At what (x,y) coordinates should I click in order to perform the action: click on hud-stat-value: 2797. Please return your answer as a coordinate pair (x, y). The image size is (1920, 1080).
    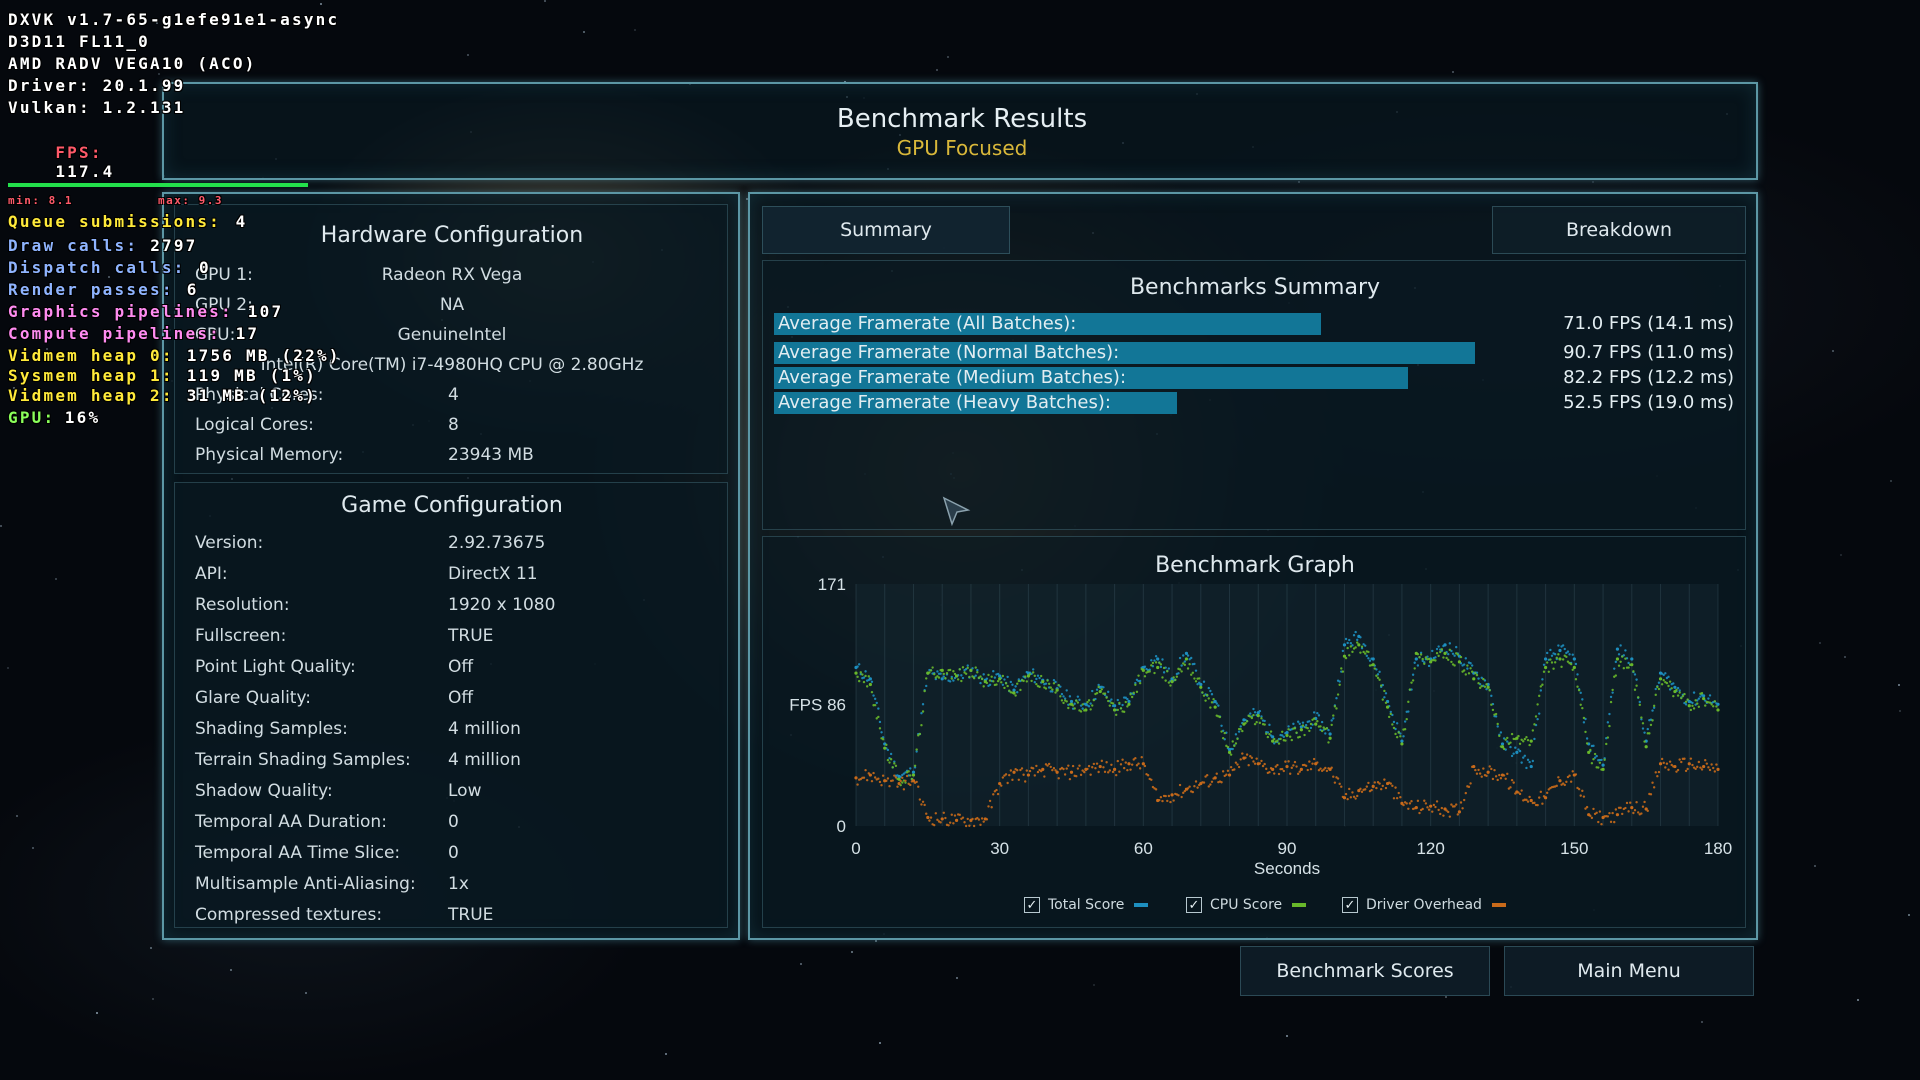
    Looking at the image, I should click on (174, 245).